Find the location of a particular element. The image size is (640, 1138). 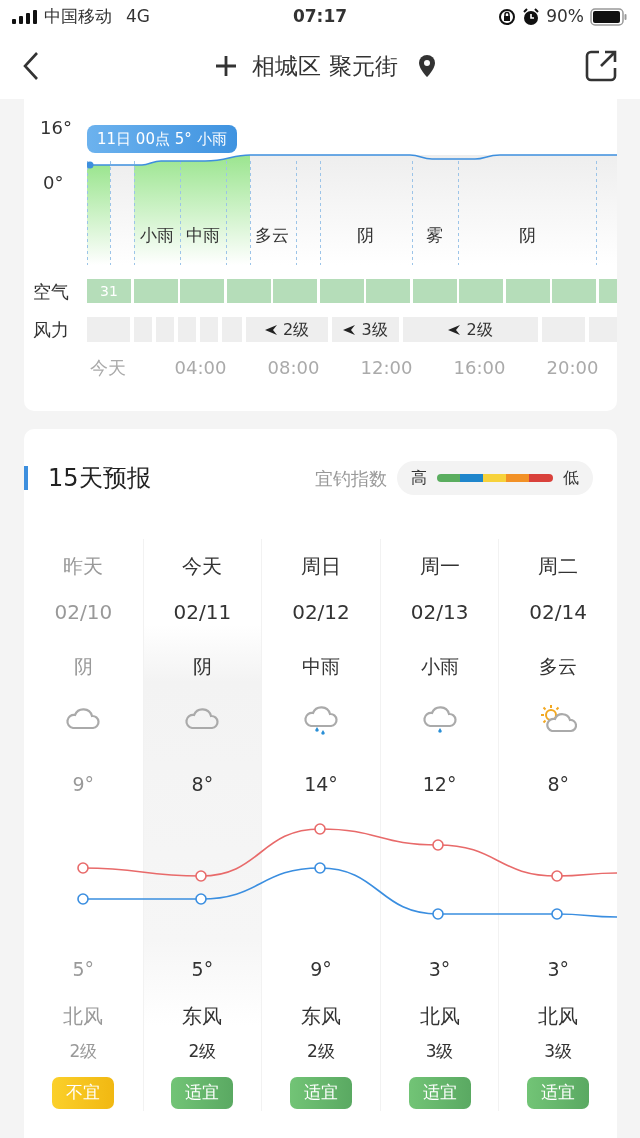

day-date: 02/14 is located at coordinates (558, 612).